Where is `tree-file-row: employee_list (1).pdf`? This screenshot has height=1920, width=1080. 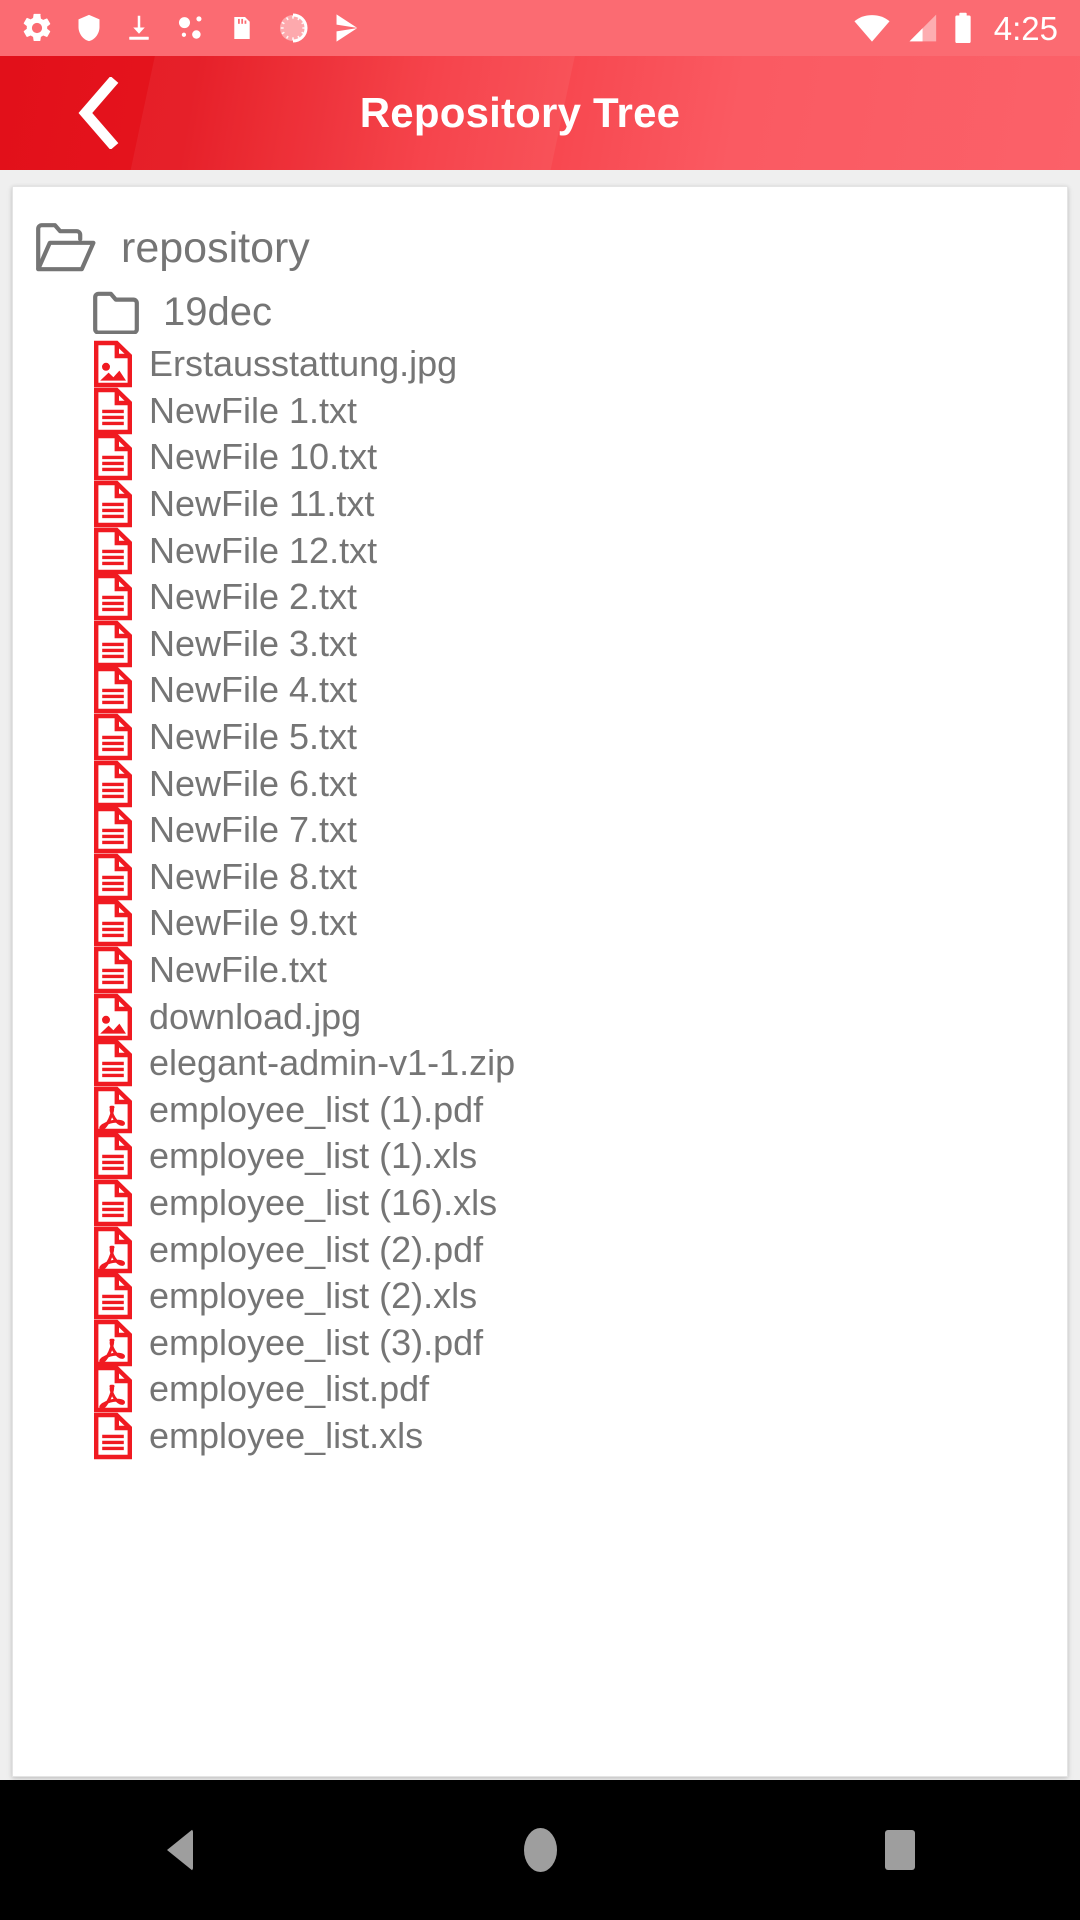 tree-file-row: employee_list (1).pdf is located at coordinates (540, 1110).